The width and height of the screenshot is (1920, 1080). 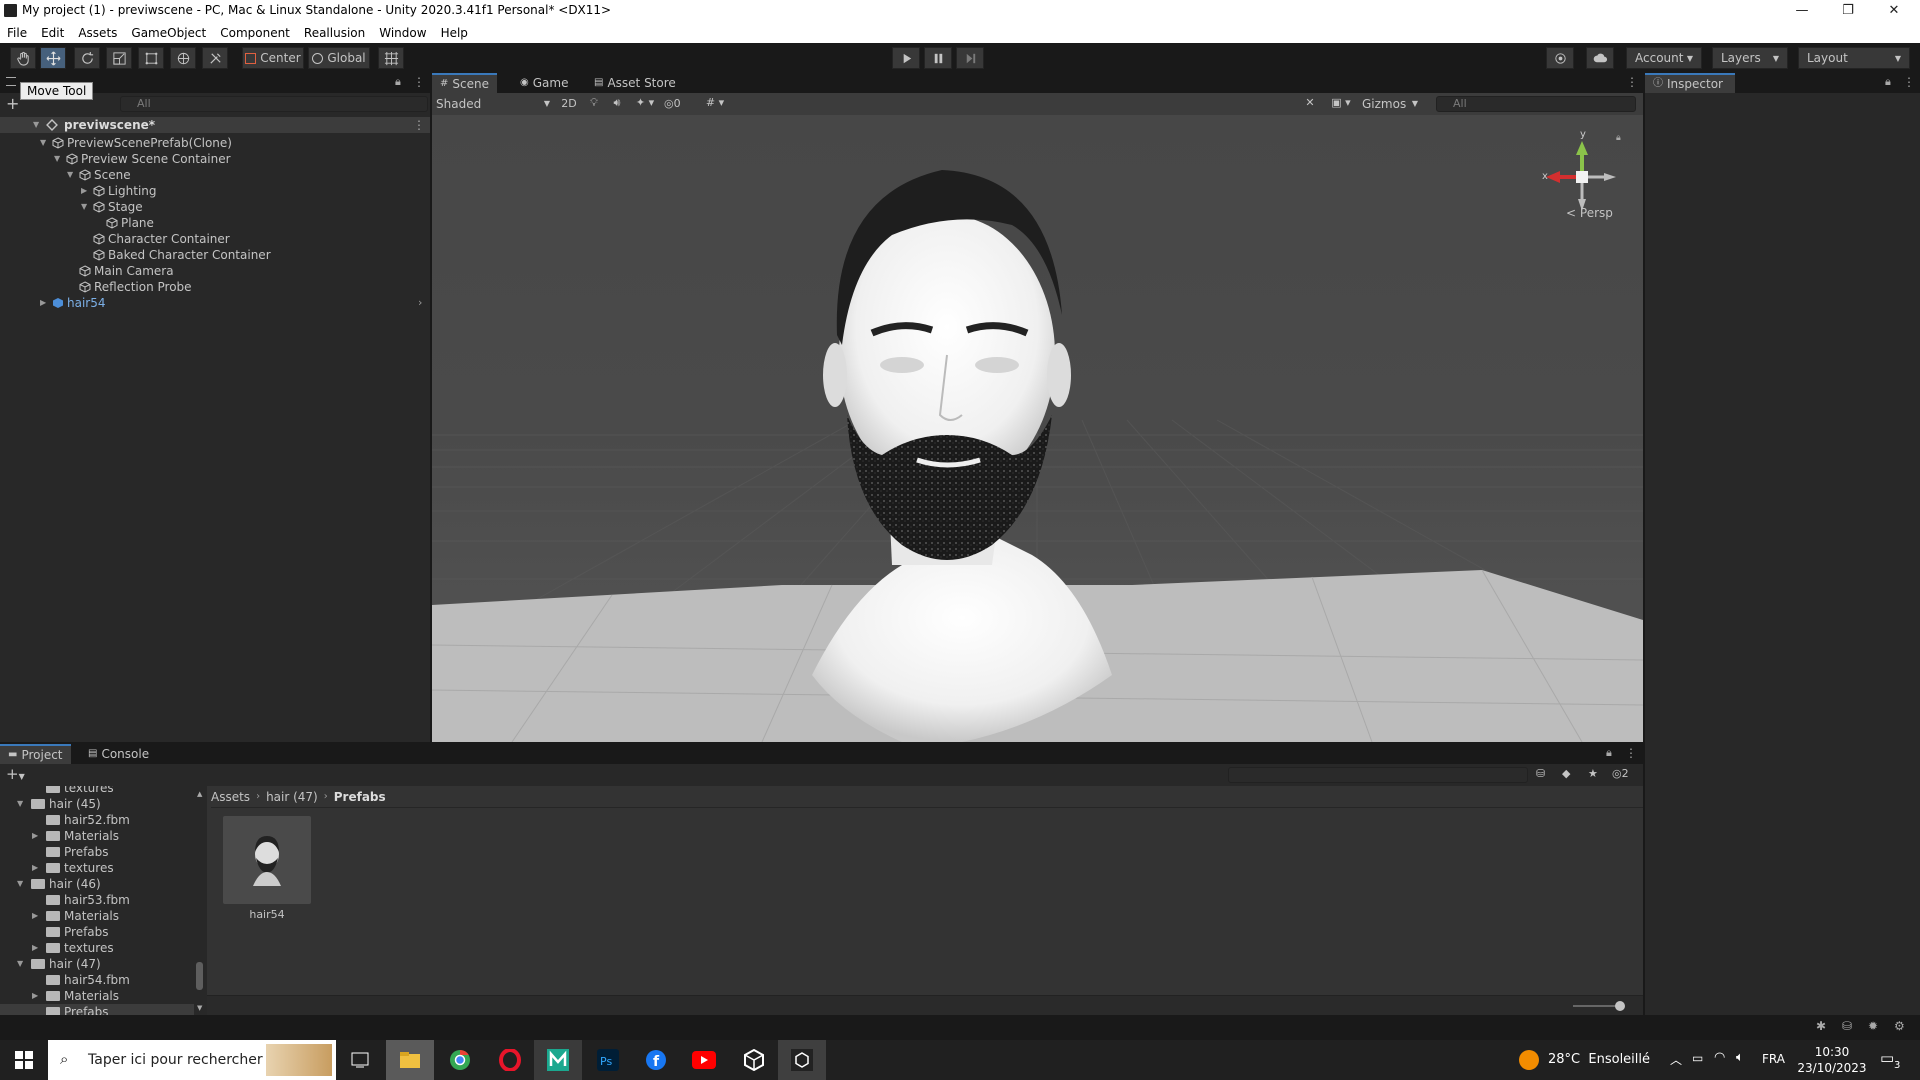 What do you see at coordinates (151, 58) in the screenshot?
I see `rect-tool-icon` at bounding box center [151, 58].